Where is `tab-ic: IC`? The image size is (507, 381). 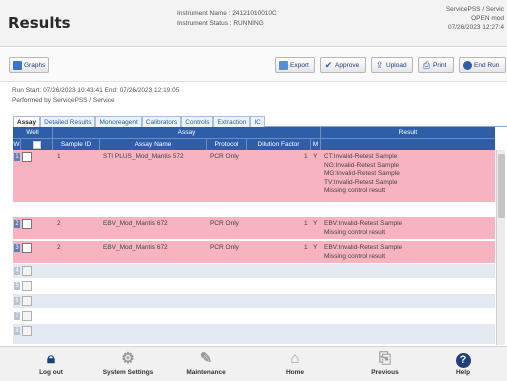
tab-ic: IC is located at coordinates (257, 121).